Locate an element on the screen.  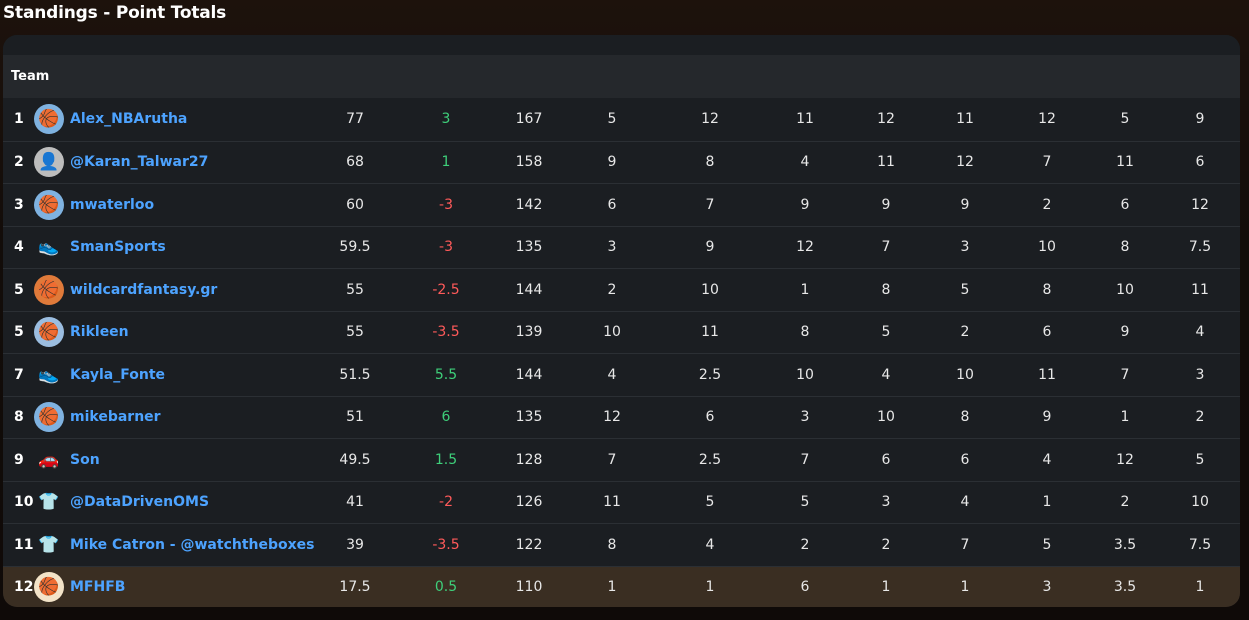
table-top-spacer is located at coordinates (621, 45).